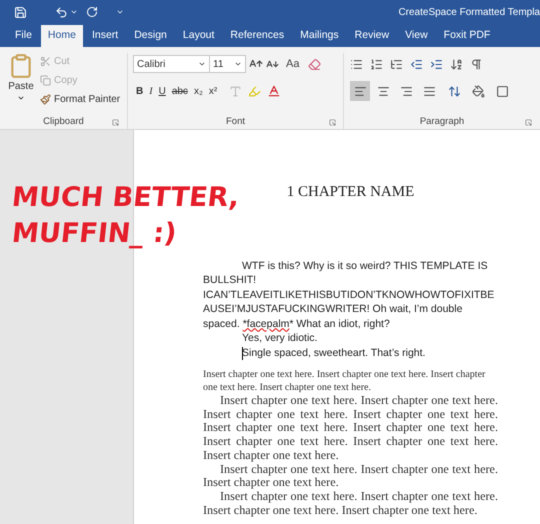 The image size is (540, 524). Describe the element at coordinates (61, 12) in the screenshot. I see `undo-icon` at that location.